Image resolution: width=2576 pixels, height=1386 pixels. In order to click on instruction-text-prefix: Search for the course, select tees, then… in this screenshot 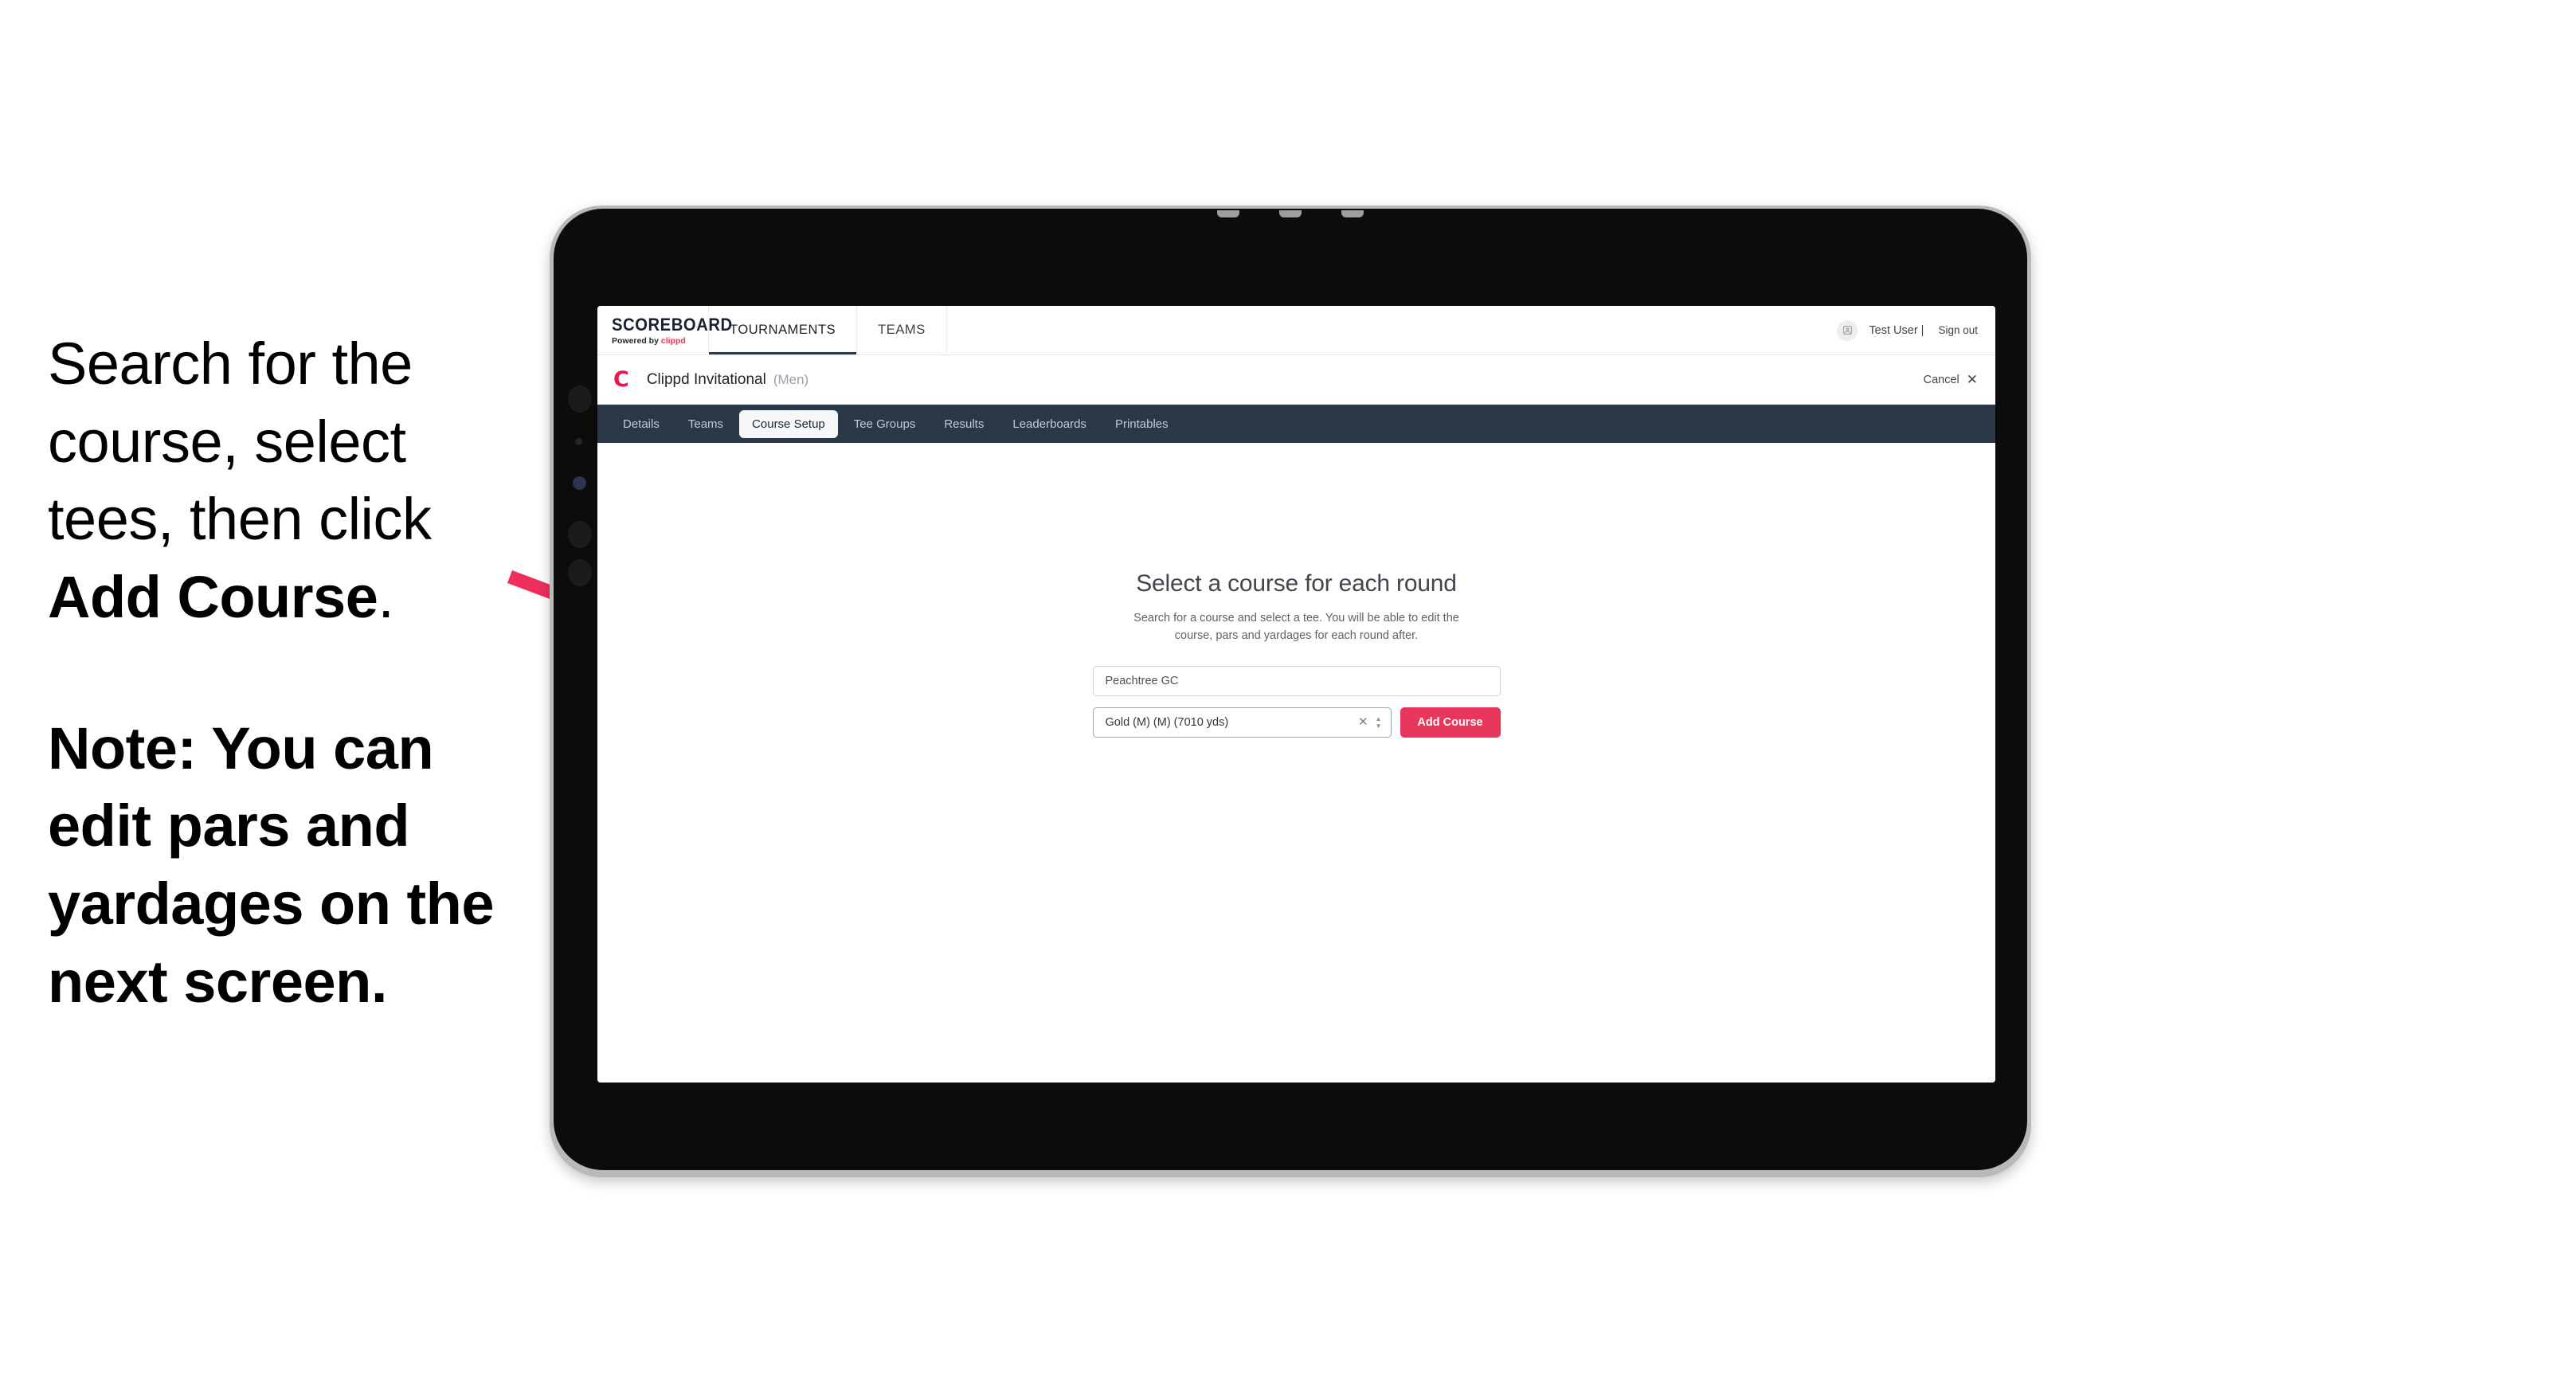, I will do `click(240, 442)`.